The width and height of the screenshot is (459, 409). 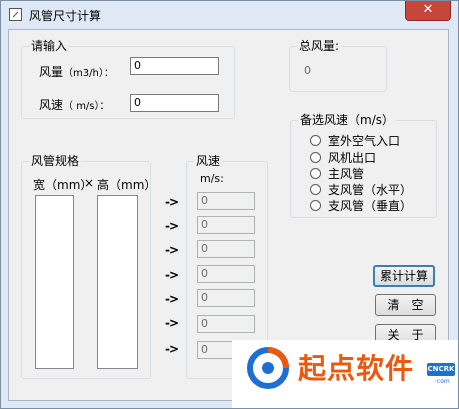 What do you see at coordinates (174, 66) in the screenshot?
I see `airflow-input: 0` at bounding box center [174, 66].